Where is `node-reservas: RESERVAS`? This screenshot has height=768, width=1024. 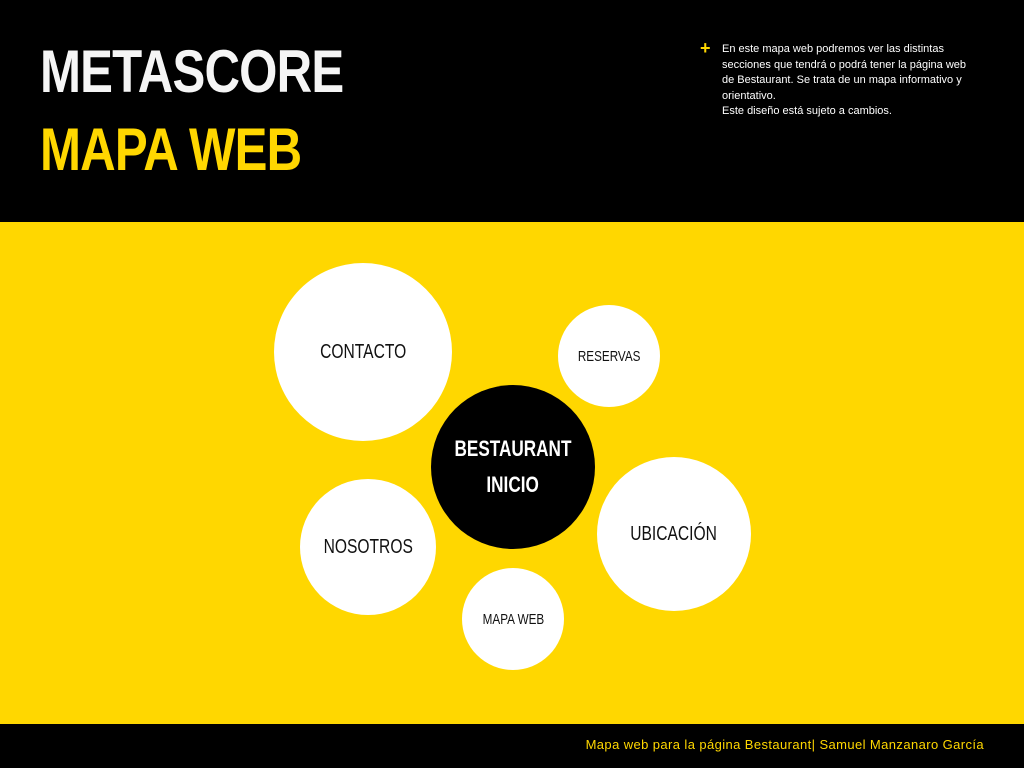 node-reservas: RESERVAS is located at coordinates (609, 356).